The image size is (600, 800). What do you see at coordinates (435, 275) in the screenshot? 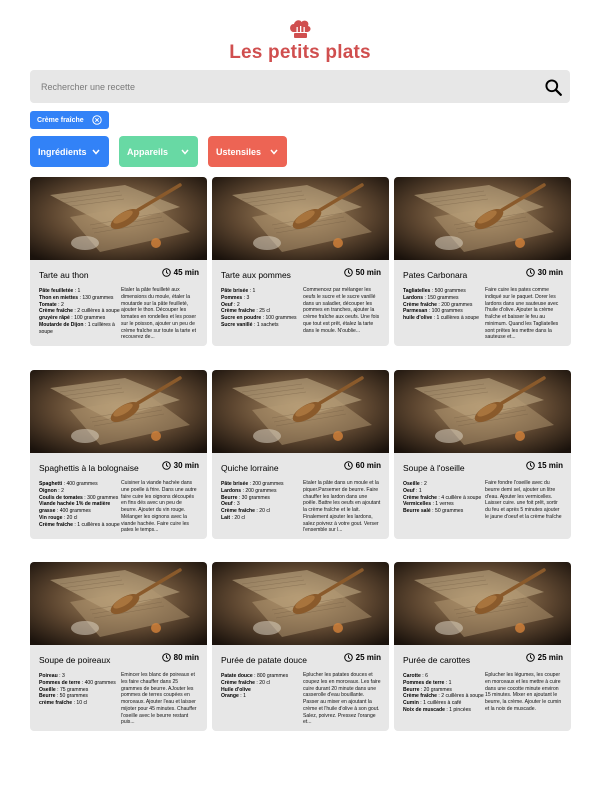
I see `recipe-title: Pates Carbonara` at bounding box center [435, 275].